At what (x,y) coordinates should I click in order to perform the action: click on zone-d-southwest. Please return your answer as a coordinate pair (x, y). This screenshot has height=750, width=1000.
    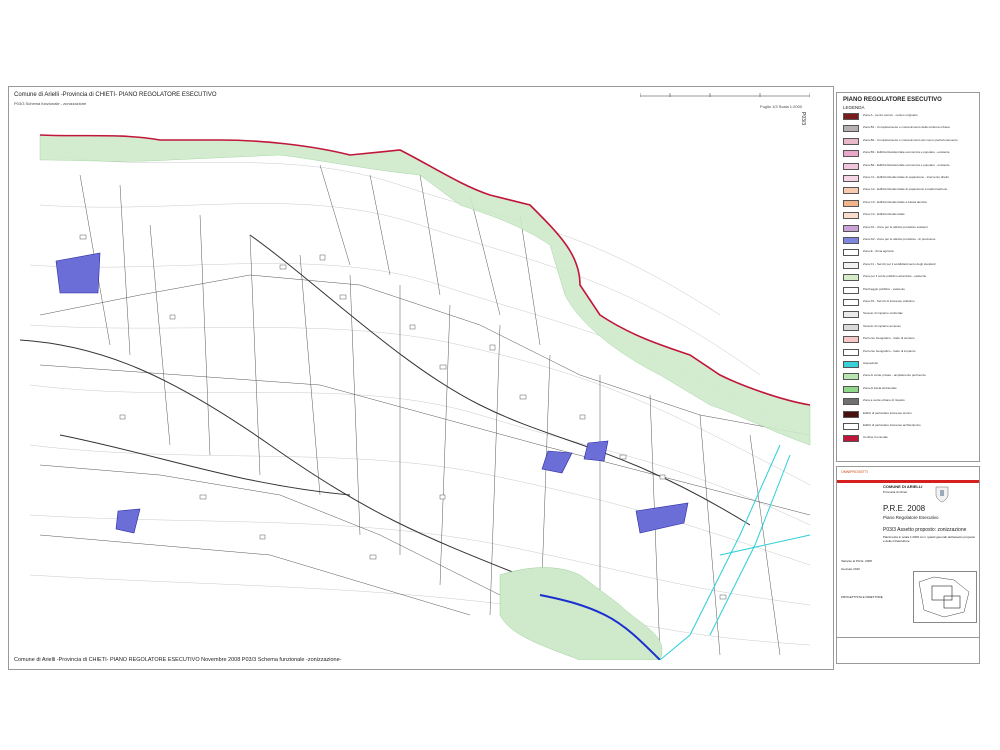
    Looking at the image, I should click on (128, 521).